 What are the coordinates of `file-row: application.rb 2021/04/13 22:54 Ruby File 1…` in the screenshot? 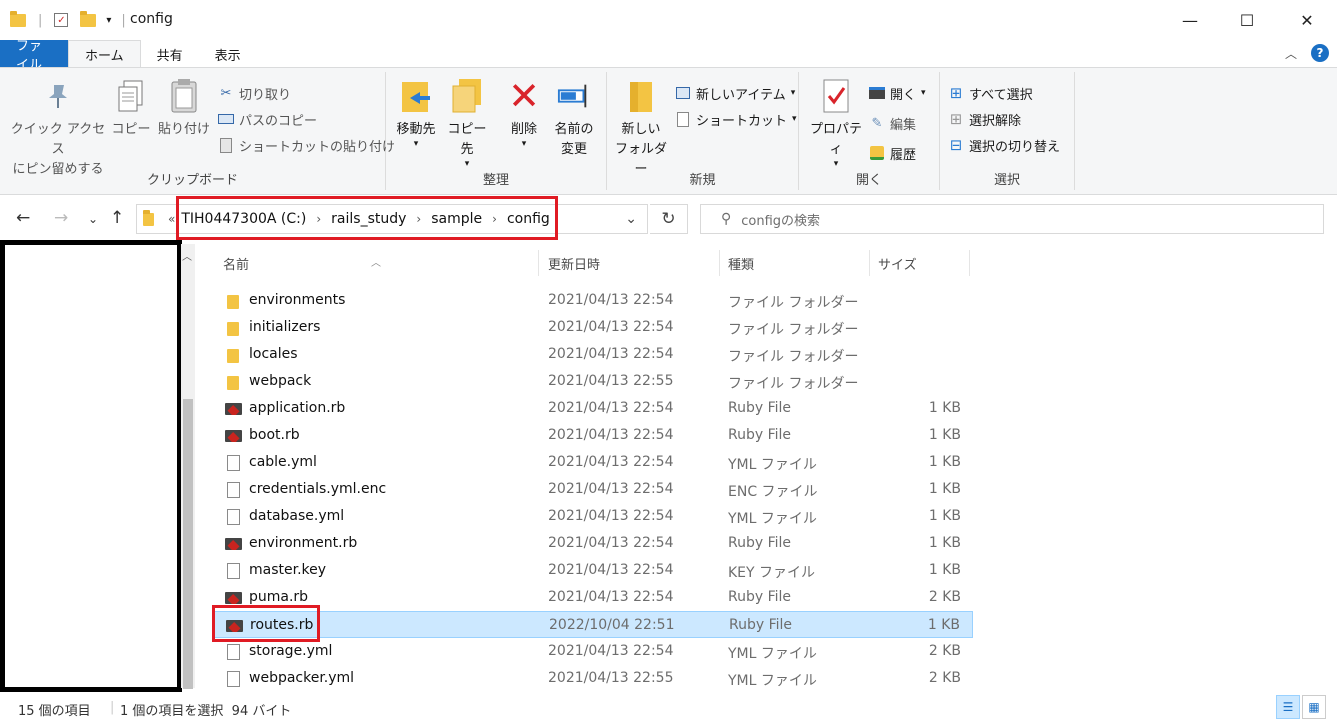 It's located at (593, 408).